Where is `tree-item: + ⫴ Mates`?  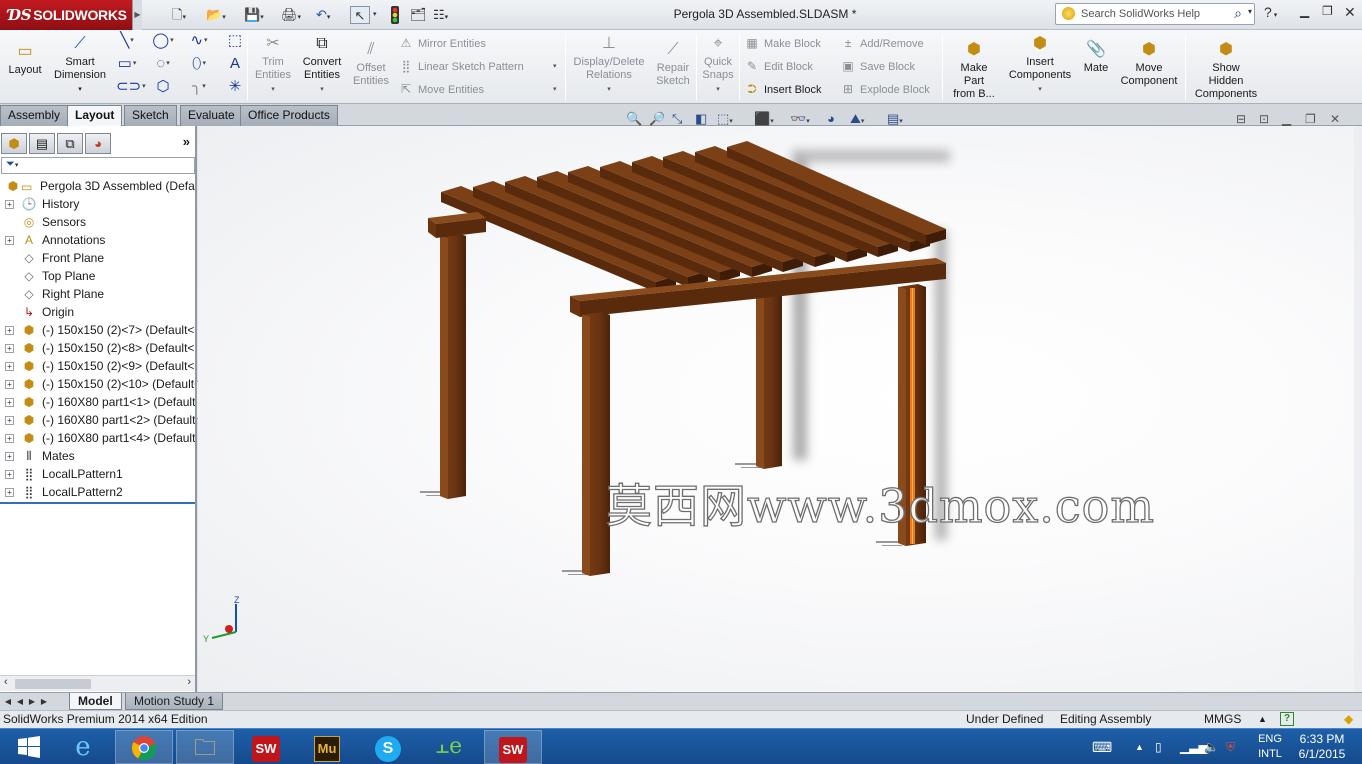 tree-item: + ⫴ Mates is located at coordinates (97, 456).